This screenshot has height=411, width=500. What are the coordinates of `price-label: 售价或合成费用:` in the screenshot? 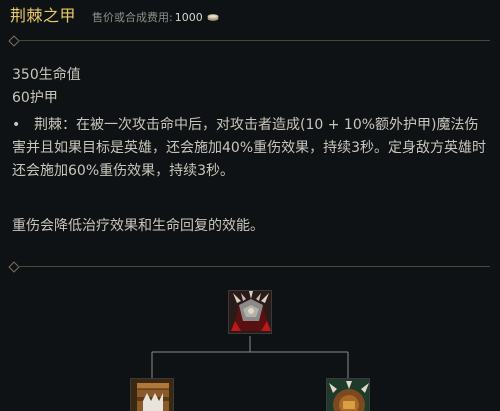 It's located at (132, 17).